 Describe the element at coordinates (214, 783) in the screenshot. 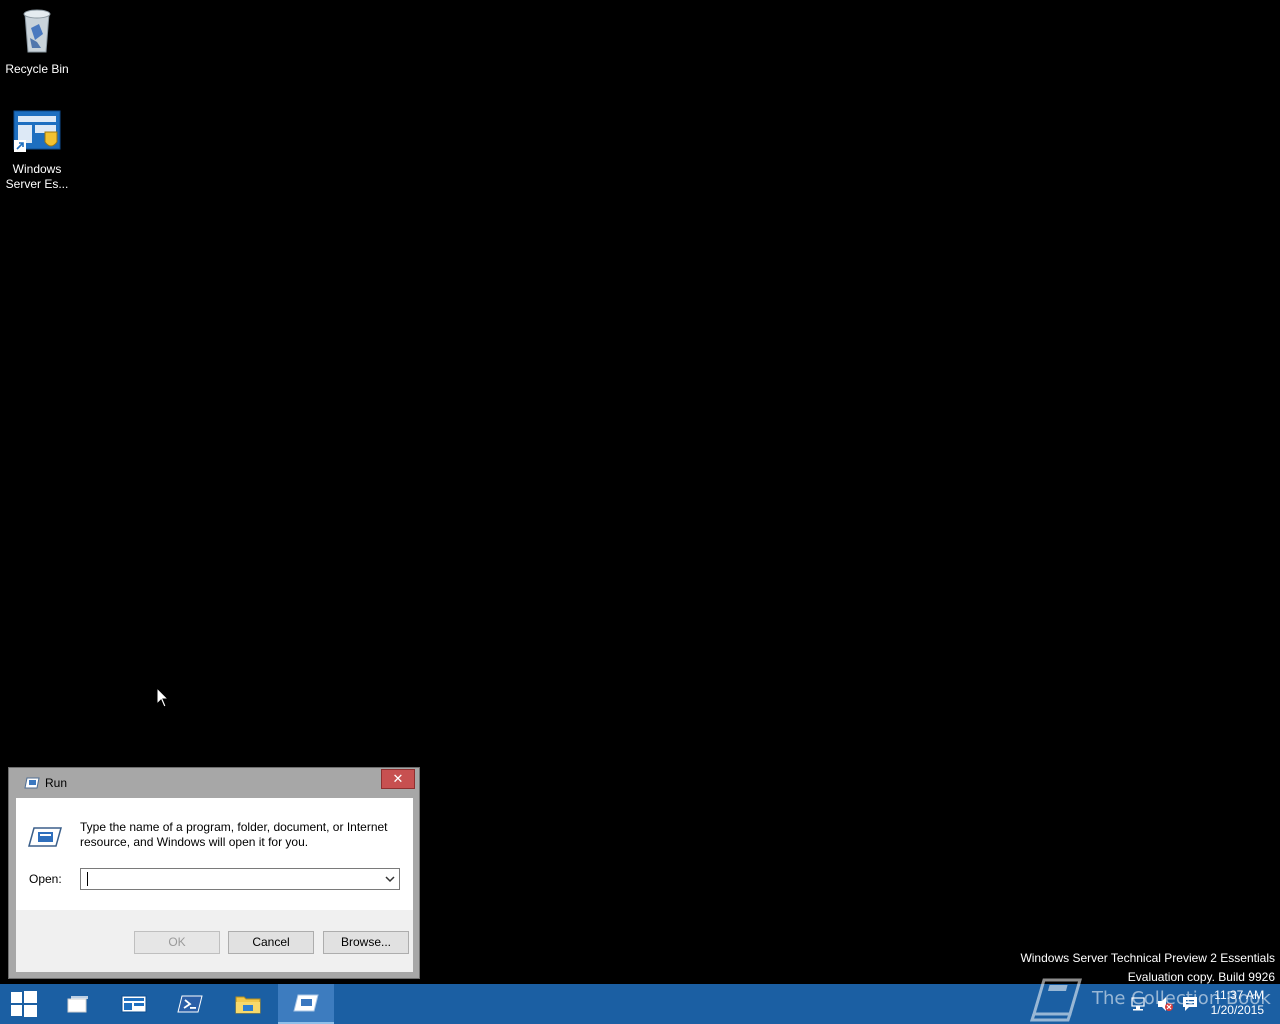

I see `run-titlebar: Run ✕` at that location.